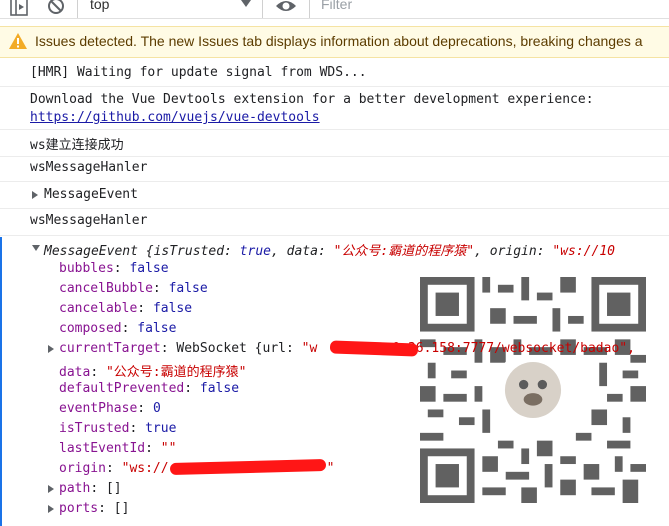 This screenshot has width=669, height=526. What do you see at coordinates (583, 251) in the screenshot?
I see `object-preview-value: "ws://10` at bounding box center [583, 251].